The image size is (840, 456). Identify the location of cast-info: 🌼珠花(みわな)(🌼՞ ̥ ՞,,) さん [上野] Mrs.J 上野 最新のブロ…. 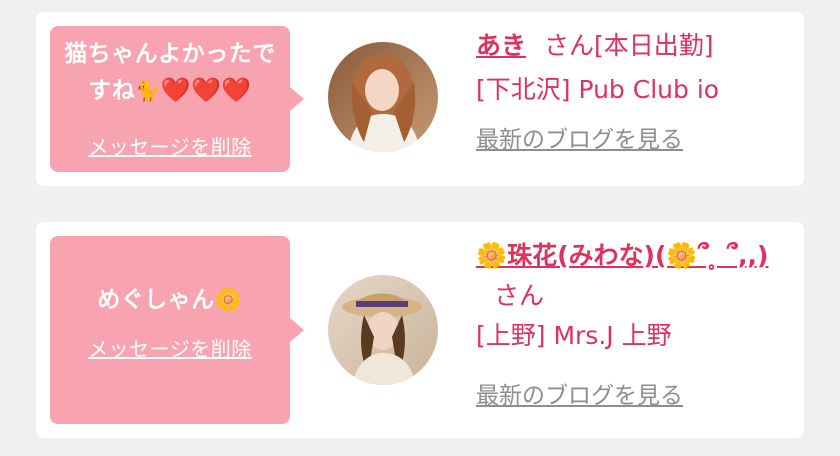
(630, 323).